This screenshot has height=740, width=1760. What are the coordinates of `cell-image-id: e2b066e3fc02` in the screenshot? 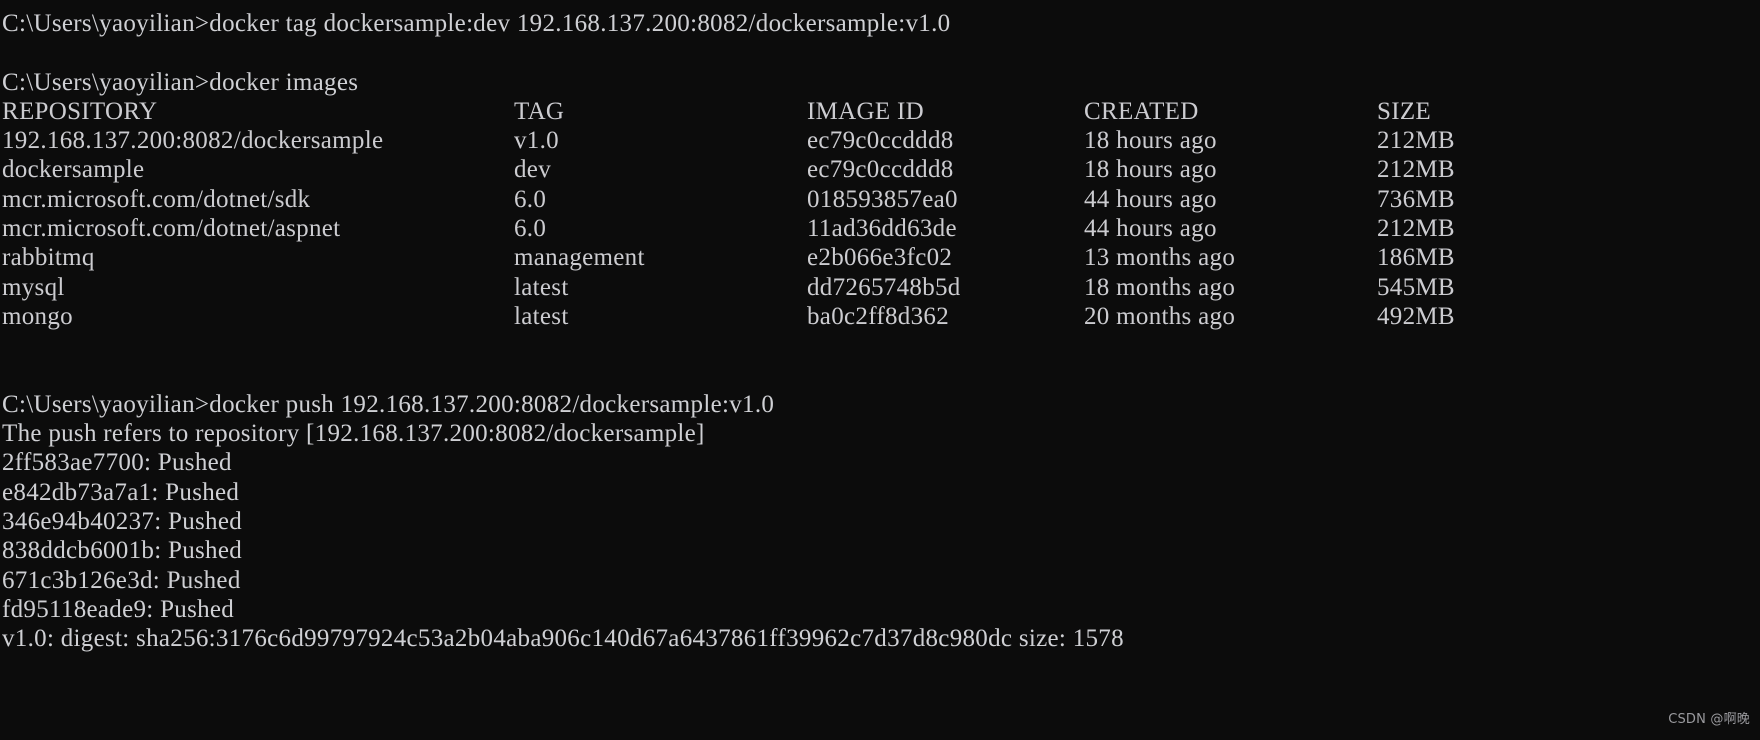 It's located at (880, 258).